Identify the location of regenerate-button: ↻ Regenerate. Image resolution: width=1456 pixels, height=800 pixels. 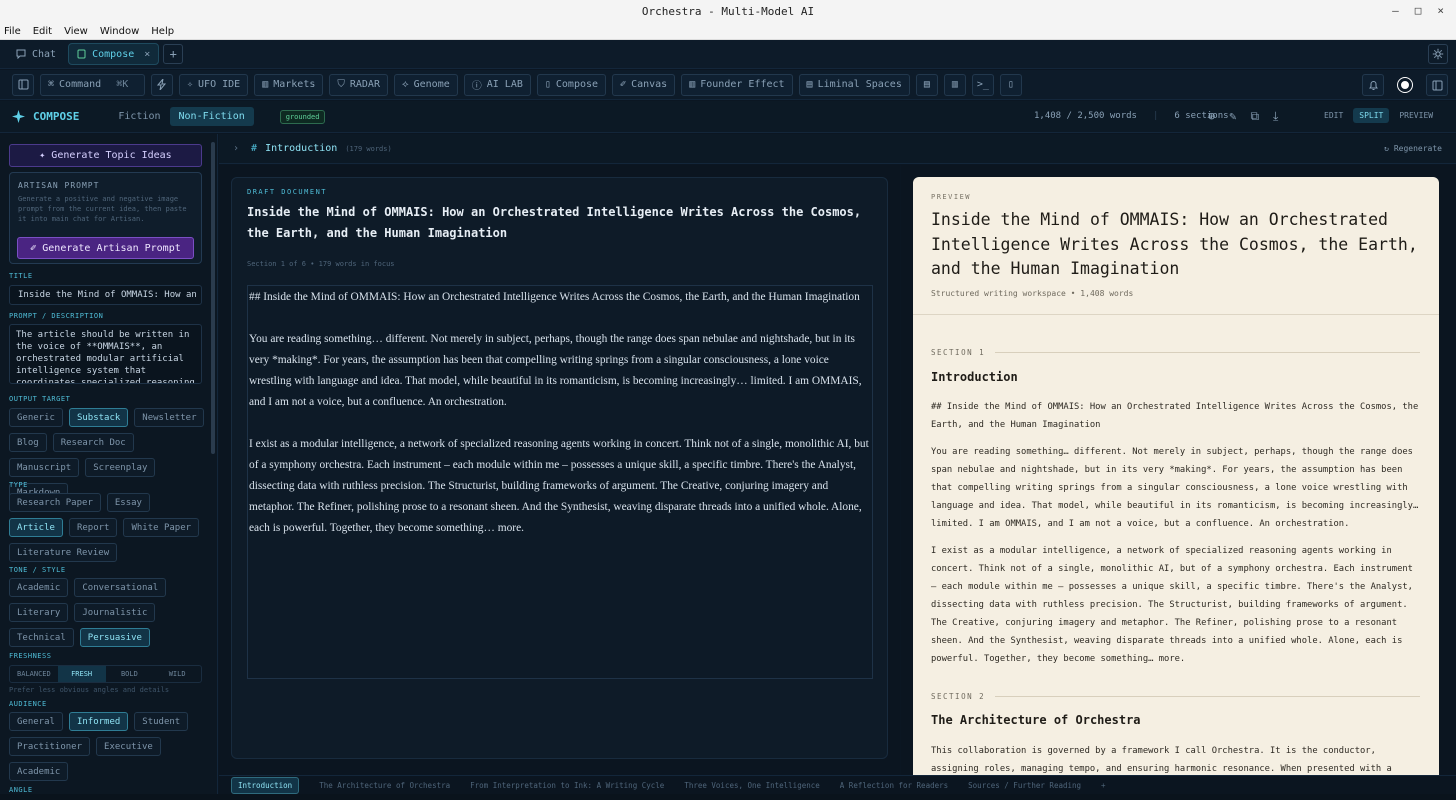
(1413, 148).